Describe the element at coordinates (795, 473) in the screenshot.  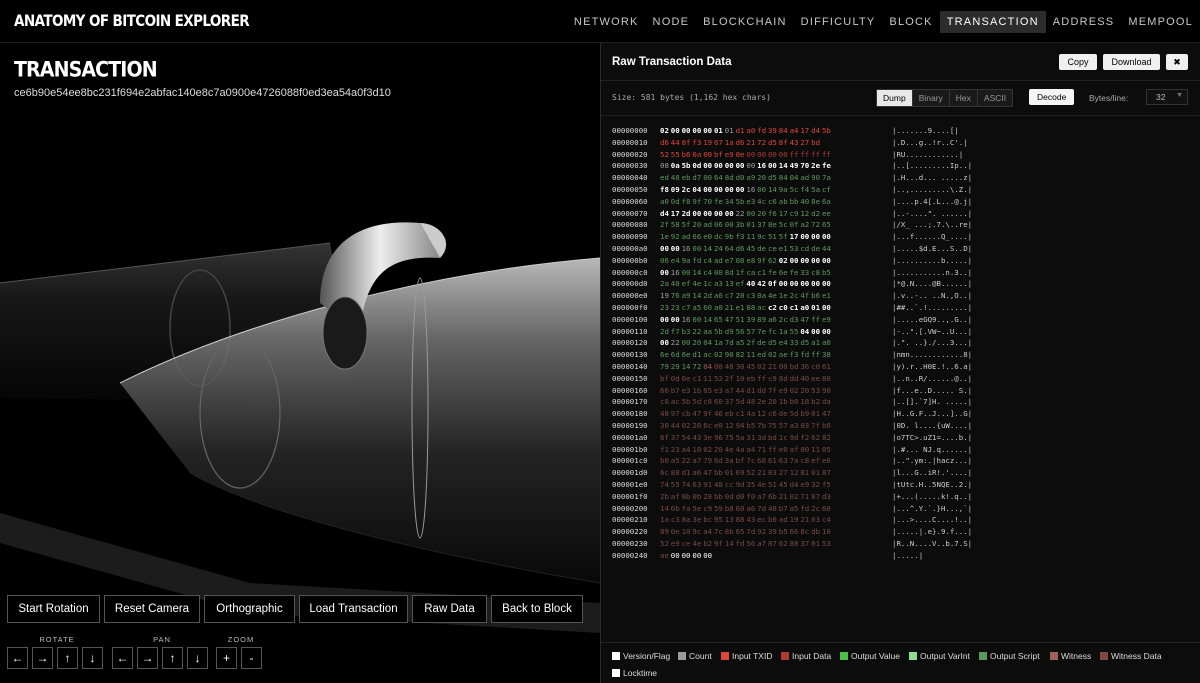
I see `hex-byte: 12` at that location.